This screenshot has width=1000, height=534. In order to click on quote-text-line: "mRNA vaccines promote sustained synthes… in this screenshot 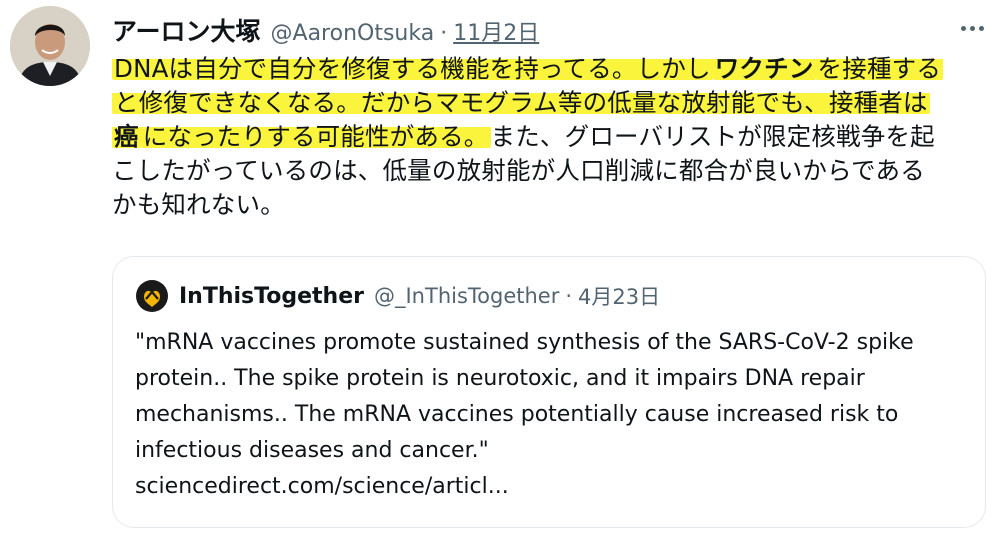, I will do `click(524, 342)`.